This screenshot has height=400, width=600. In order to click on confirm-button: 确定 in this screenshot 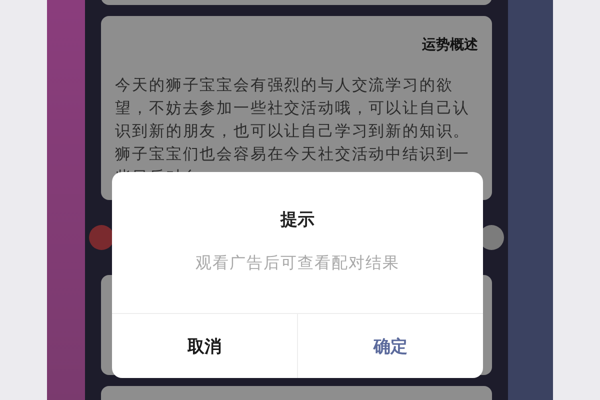, I will do `click(390, 346)`.